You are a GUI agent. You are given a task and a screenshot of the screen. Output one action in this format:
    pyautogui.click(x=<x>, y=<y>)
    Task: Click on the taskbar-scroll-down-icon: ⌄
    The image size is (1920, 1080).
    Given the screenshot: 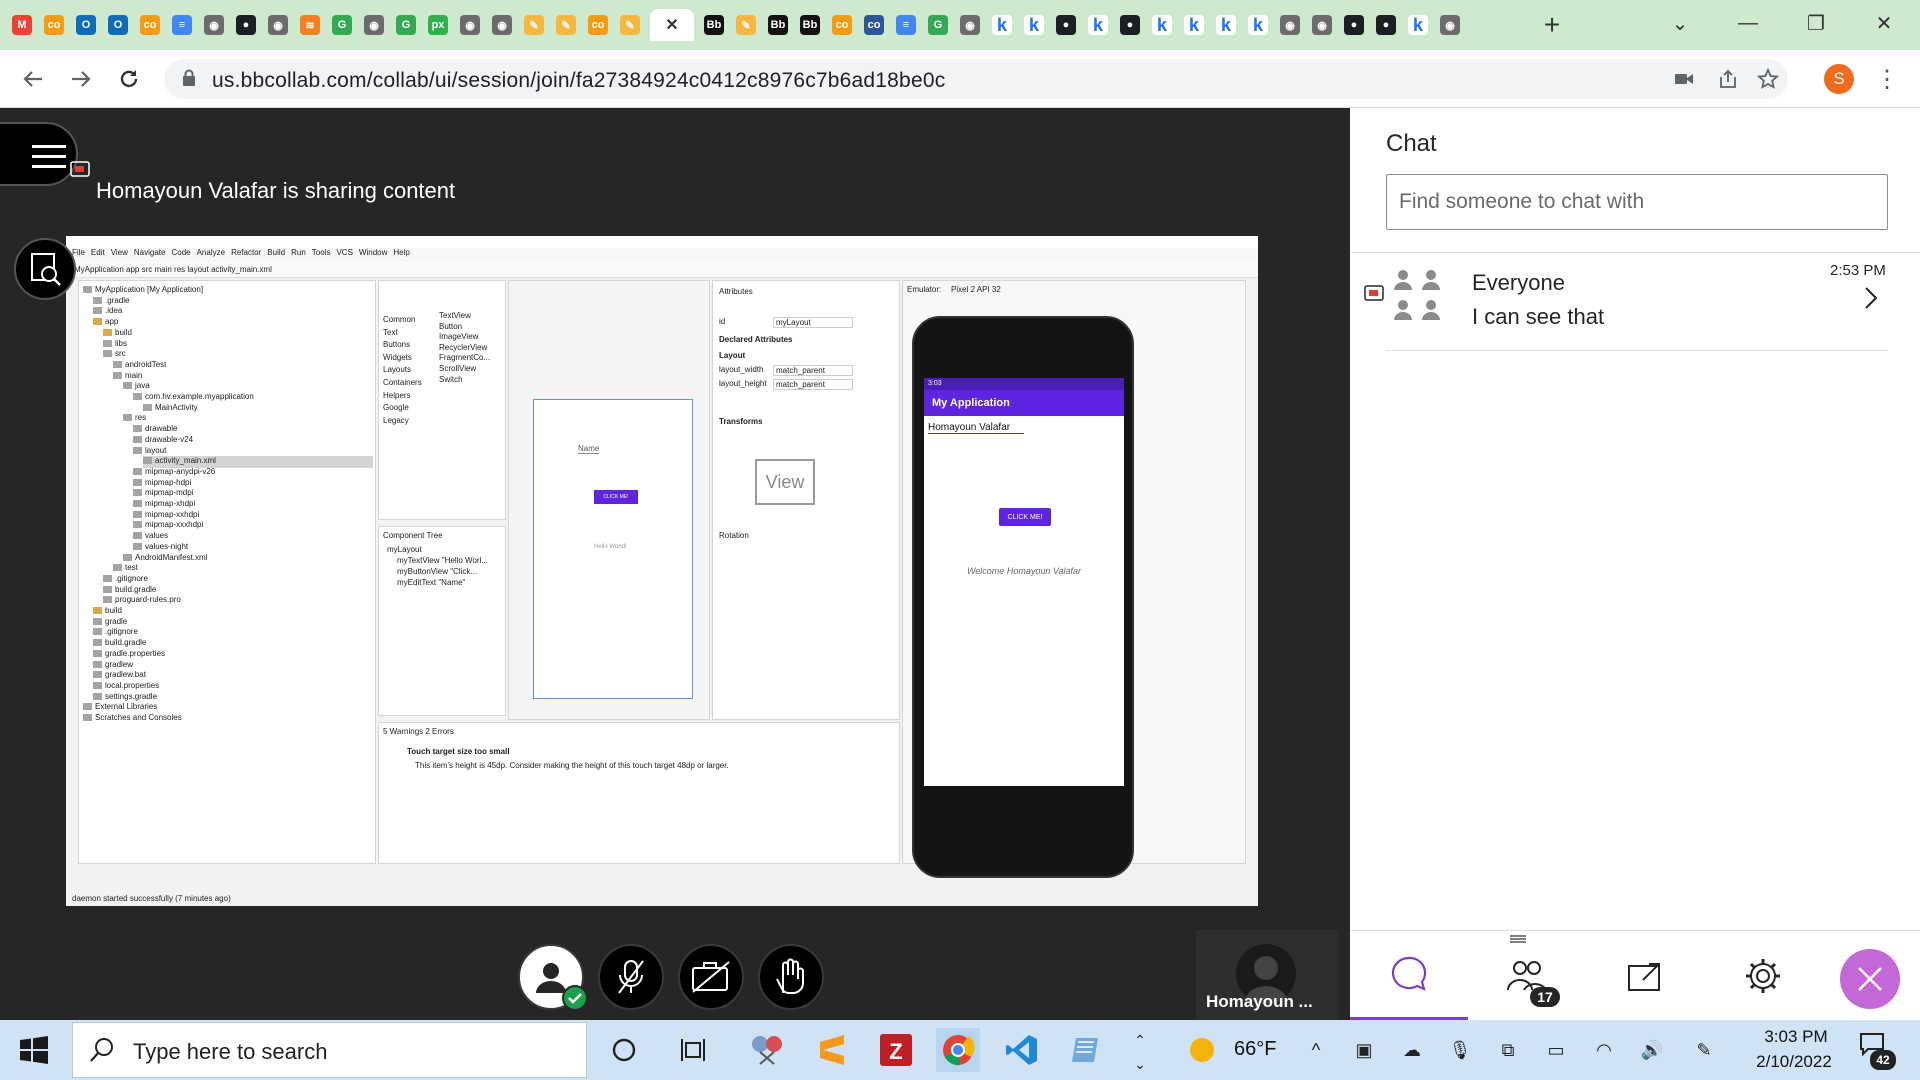 What is the action you would take?
    pyautogui.click(x=1140, y=1064)
    